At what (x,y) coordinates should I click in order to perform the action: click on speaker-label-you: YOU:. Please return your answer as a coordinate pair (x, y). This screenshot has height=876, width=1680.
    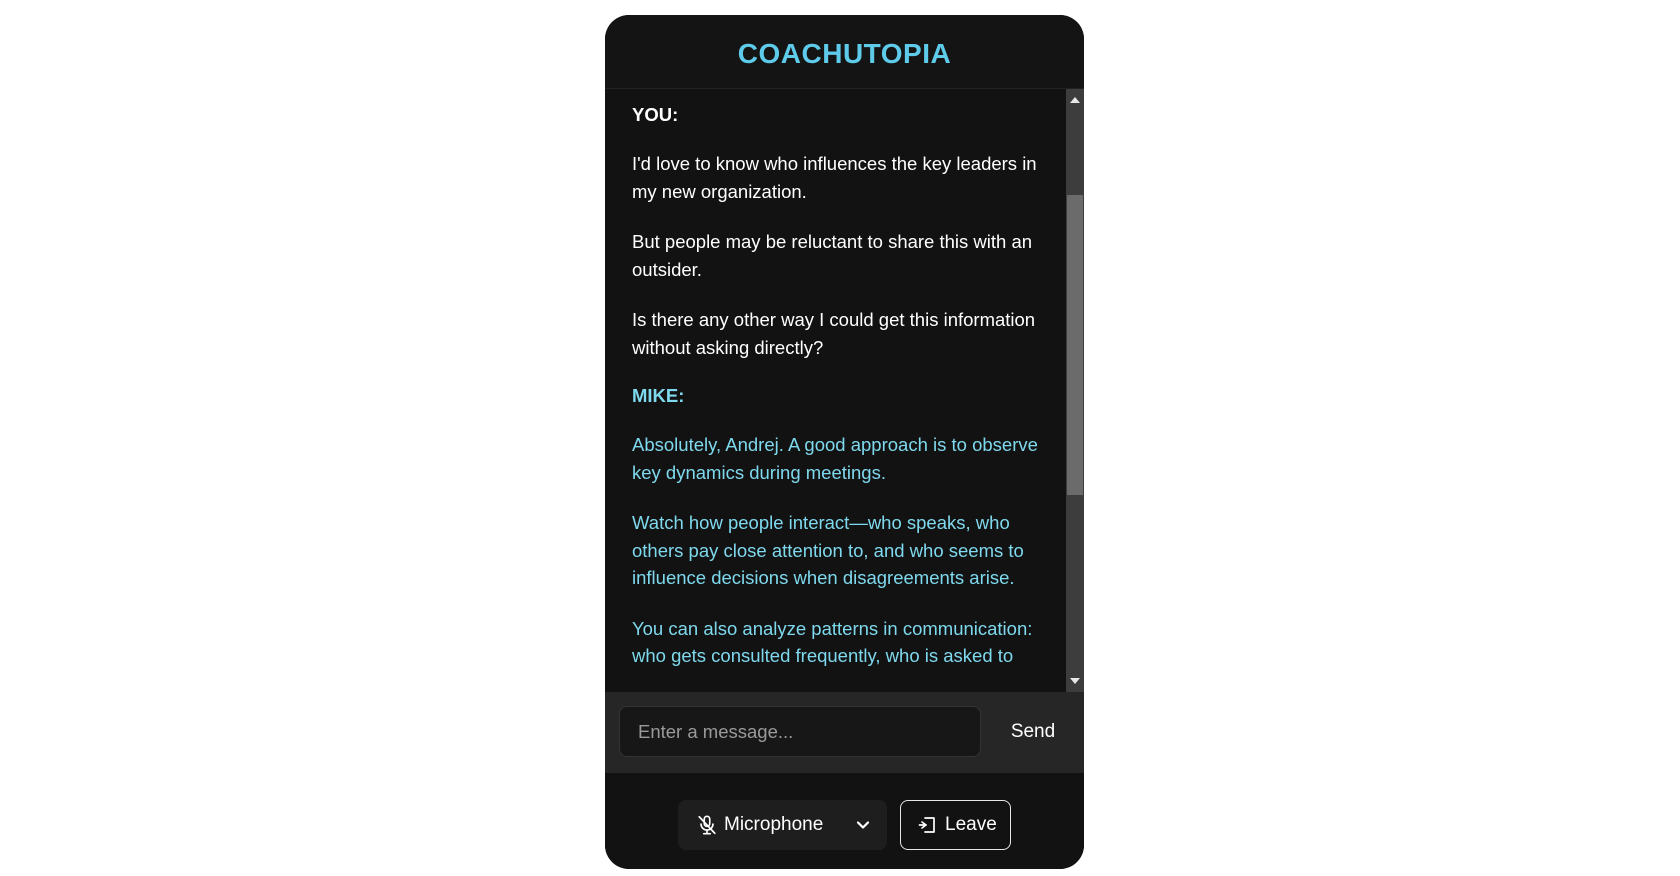
    Looking at the image, I should click on (655, 114).